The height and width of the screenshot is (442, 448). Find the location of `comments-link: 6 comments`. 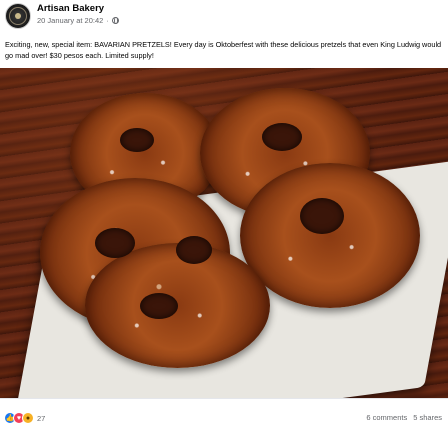

comments-link: 6 comments is located at coordinates (386, 417).